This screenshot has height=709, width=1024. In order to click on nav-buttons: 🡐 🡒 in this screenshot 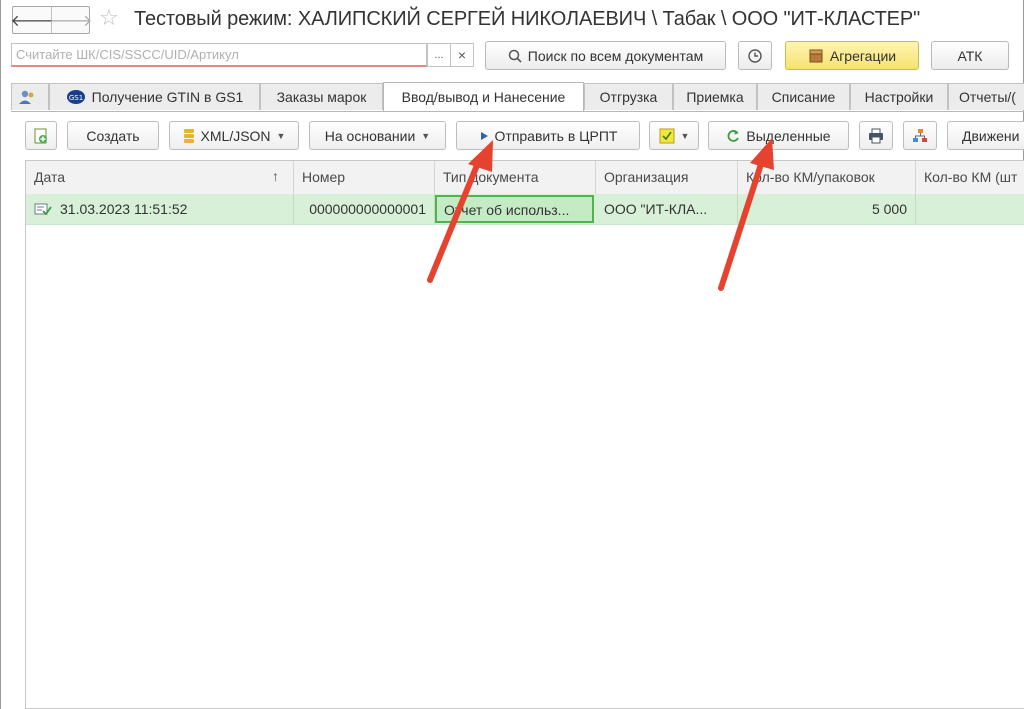, I will do `click(51, 20)`.